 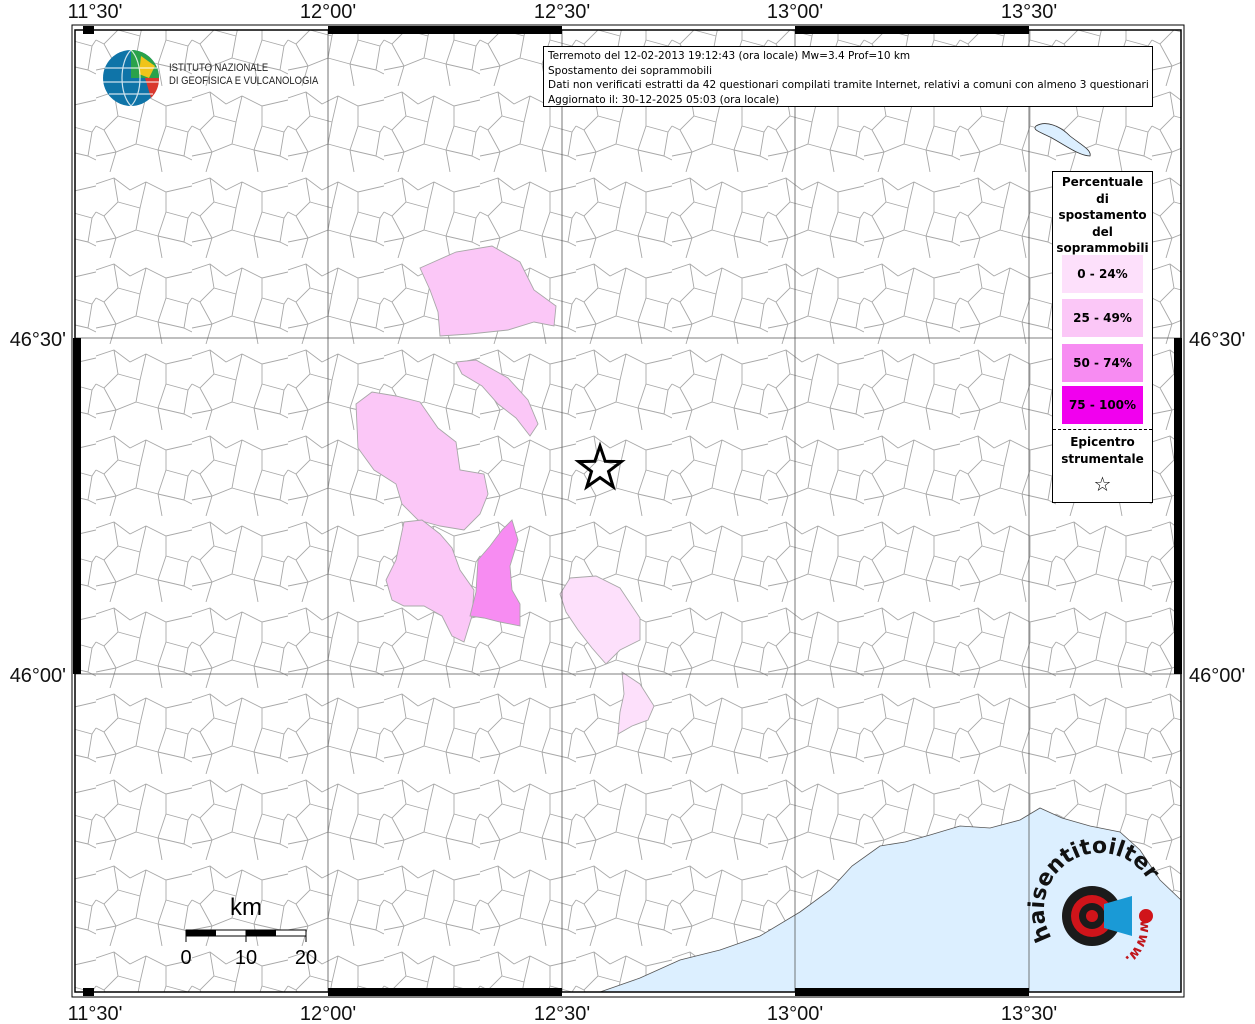 I want to click on legend-swatch-25-49: 25 - 49%, so click(x=1102, y=318).